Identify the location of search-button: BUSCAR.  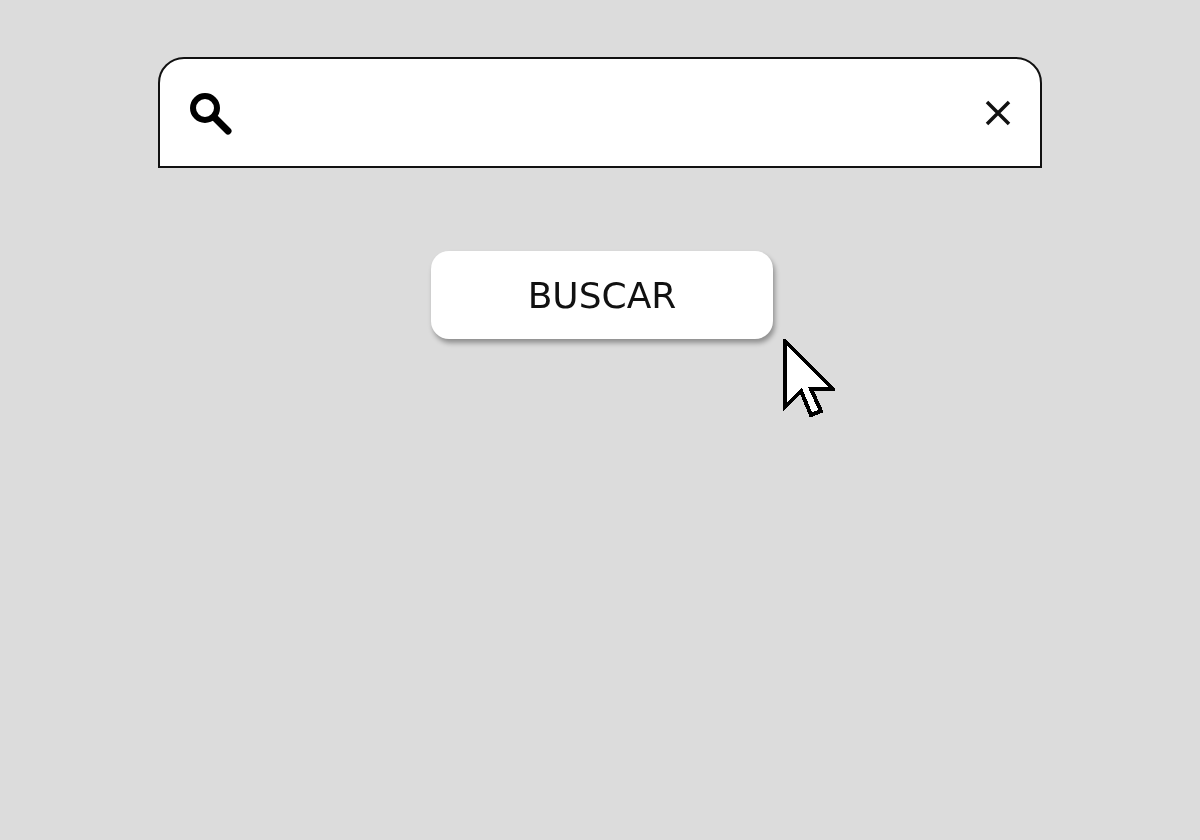
(602, 295).